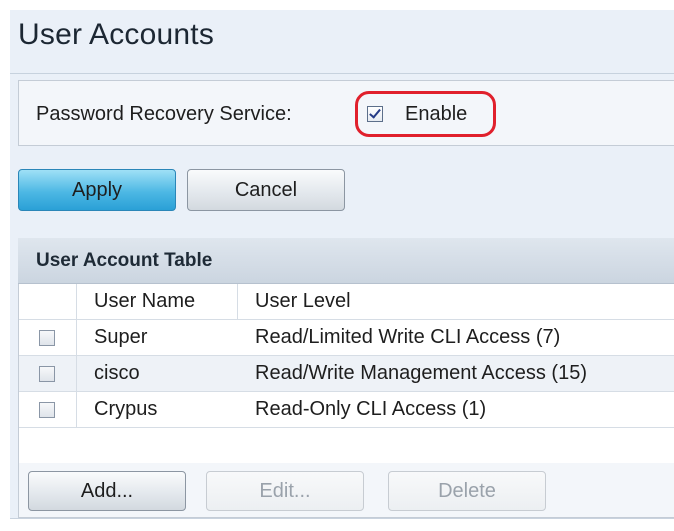  I want to click on user-name-cell: Super, so click(121, 337).